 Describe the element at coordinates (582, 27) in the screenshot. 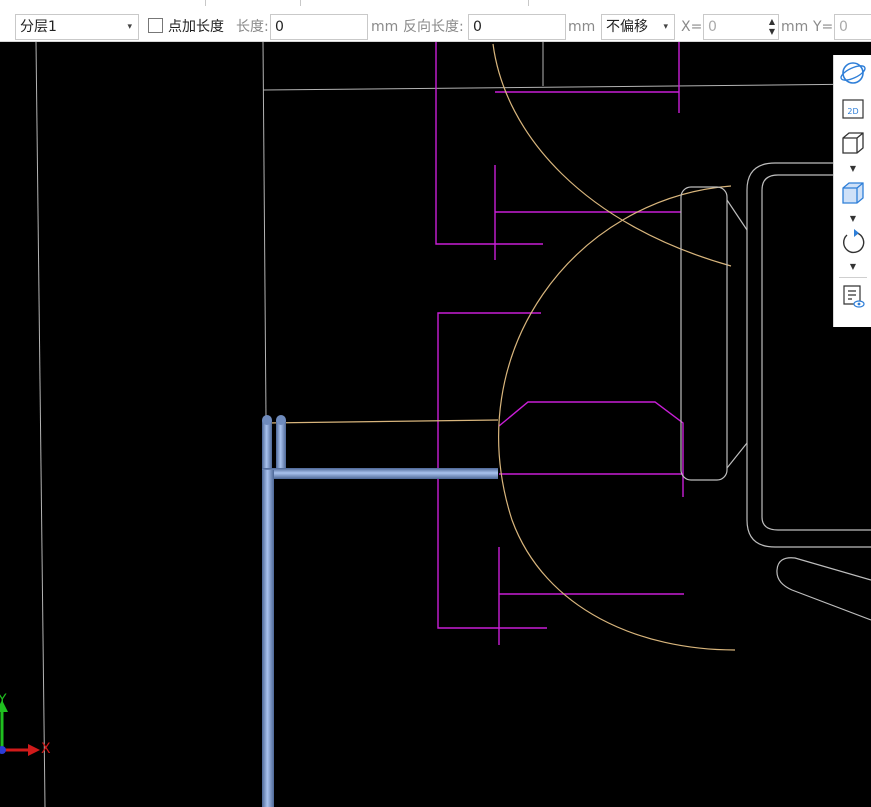

I see `reverse-length-unit: mm` at that location.